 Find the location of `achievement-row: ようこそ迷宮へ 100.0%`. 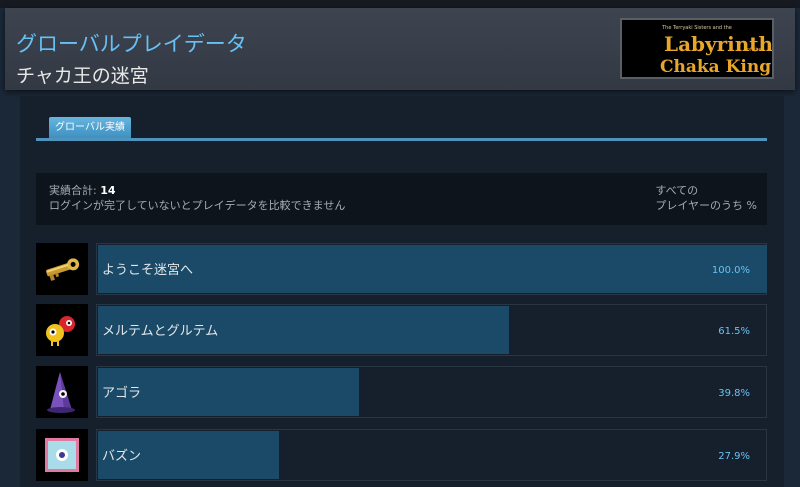

achievement-row: ようこそ迷宮へ 100.0% is located at coordinates (401, 269).